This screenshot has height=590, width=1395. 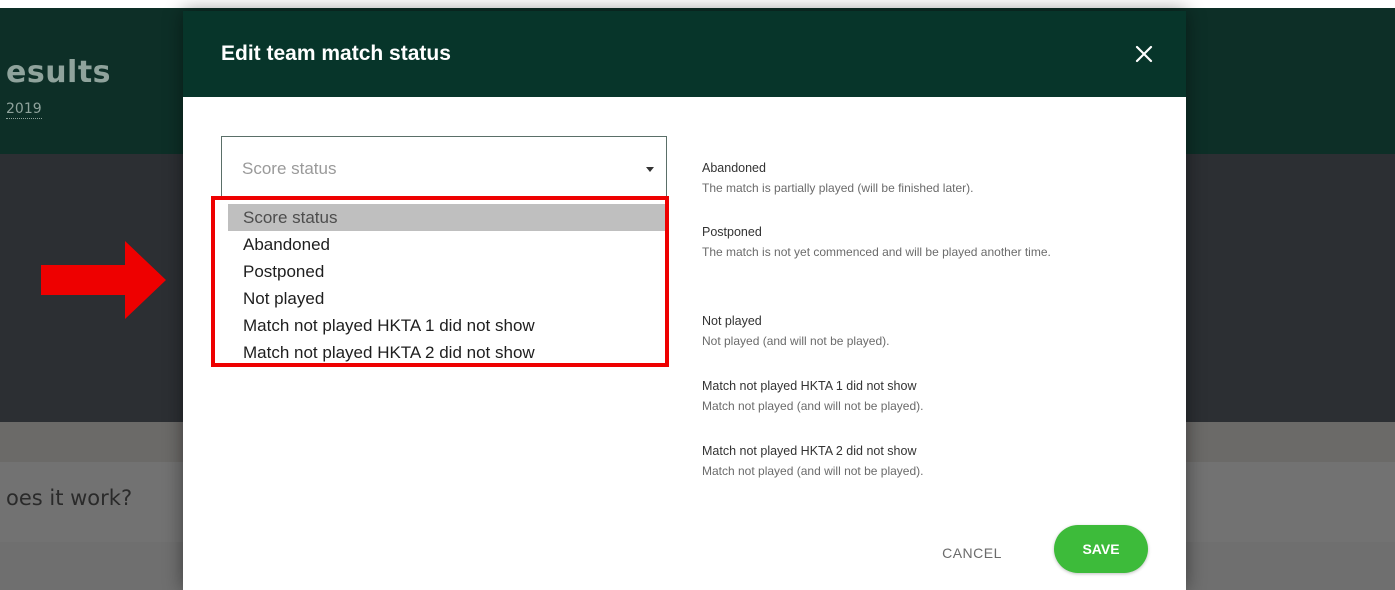 What do you see at coordinates (734, 168) in the screenshot?
I see `description-title: Abandoned` at bounding box center [734, 168].